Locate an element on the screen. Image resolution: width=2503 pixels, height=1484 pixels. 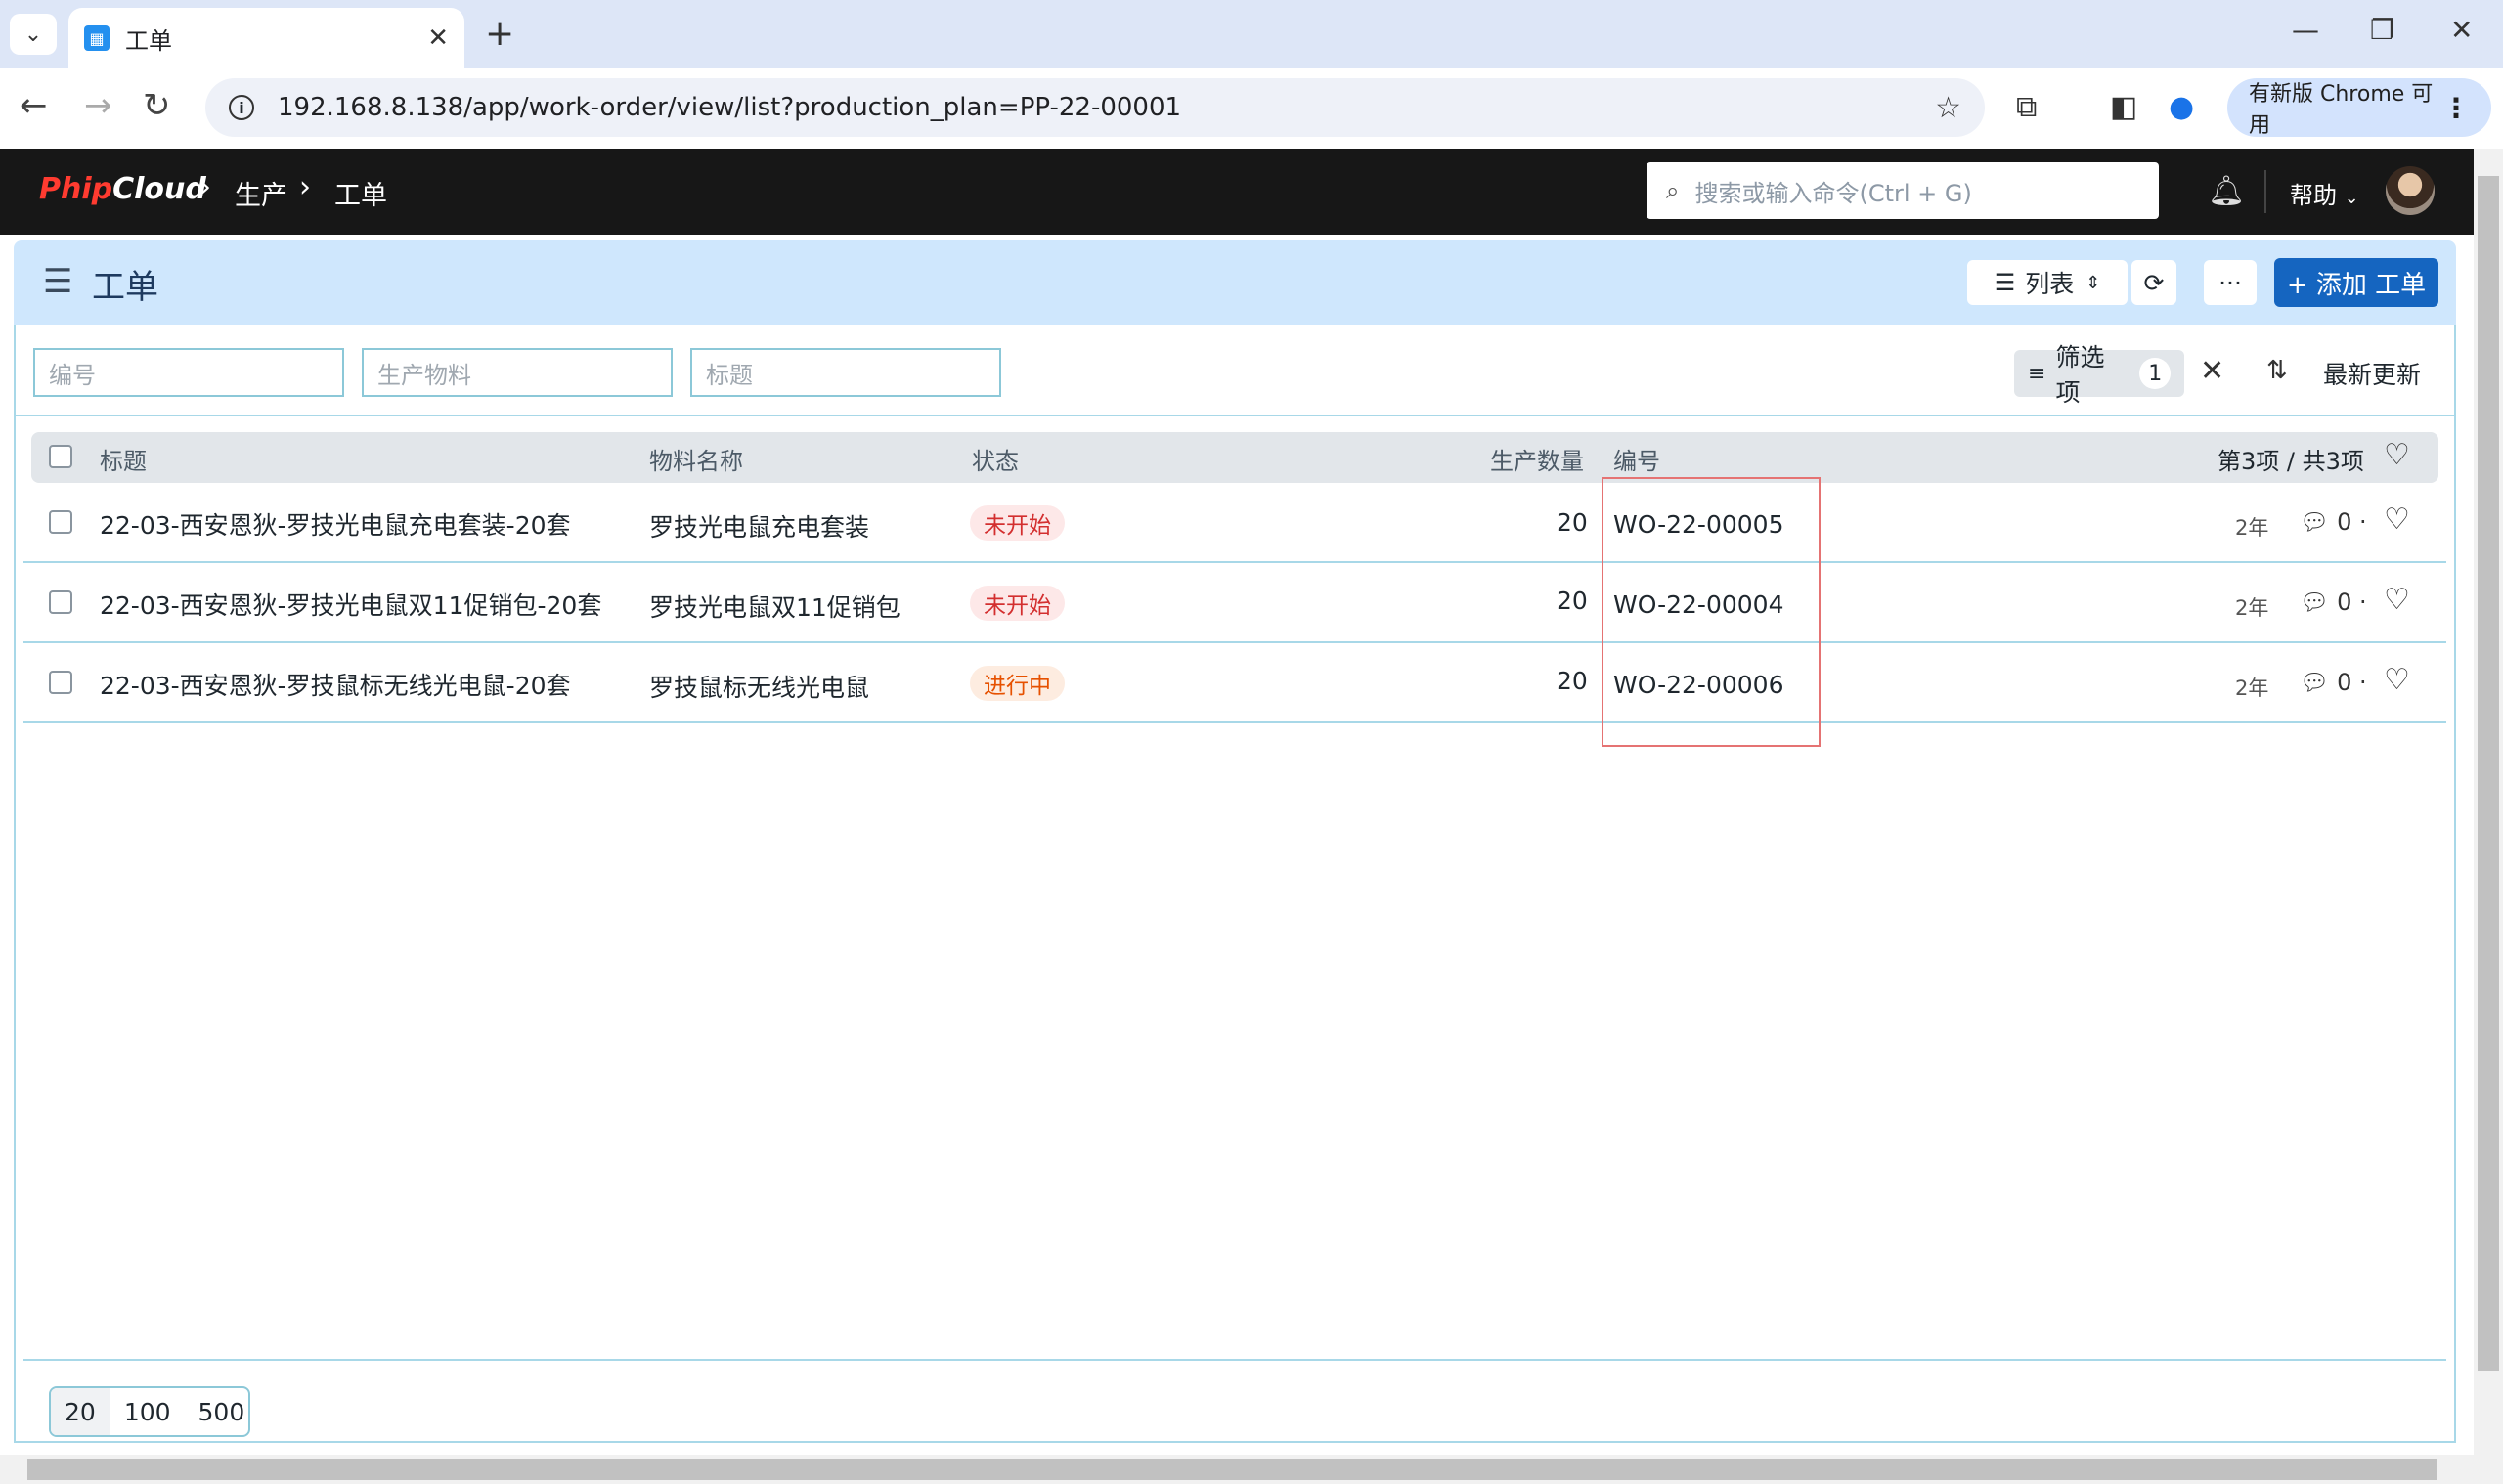
column-header-qty: 生产数量 is located at coordinates (1537, 461).